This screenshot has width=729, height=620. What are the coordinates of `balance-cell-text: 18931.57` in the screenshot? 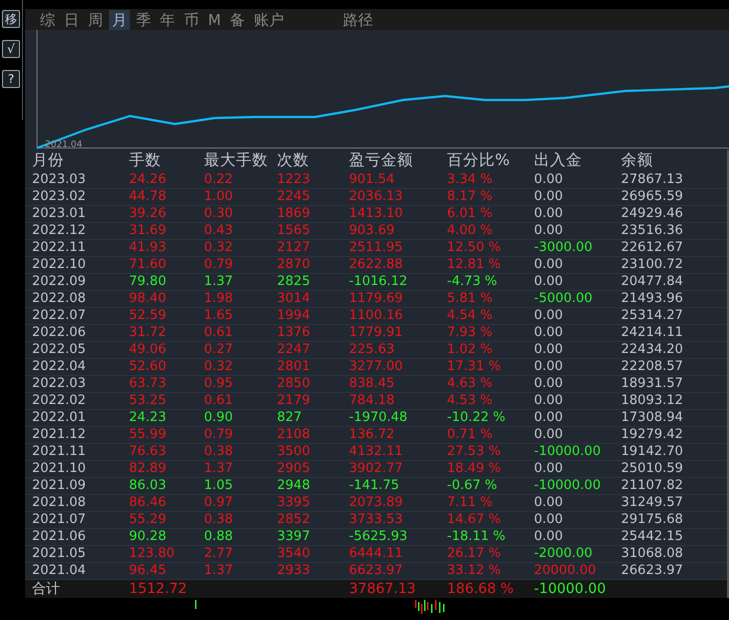 It's located at (652, 384).